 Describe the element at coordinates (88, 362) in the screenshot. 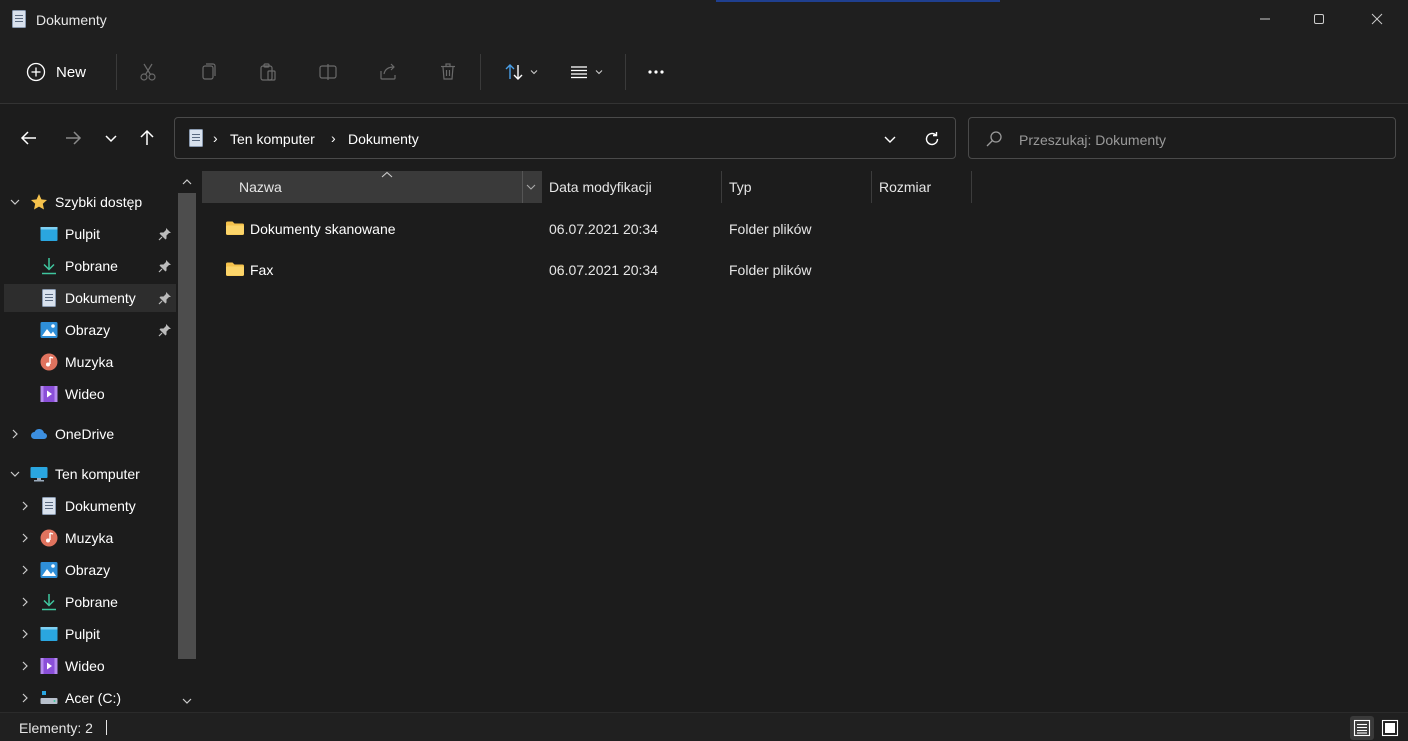

I see `sidebar-item-music: Muzyka` at that location.